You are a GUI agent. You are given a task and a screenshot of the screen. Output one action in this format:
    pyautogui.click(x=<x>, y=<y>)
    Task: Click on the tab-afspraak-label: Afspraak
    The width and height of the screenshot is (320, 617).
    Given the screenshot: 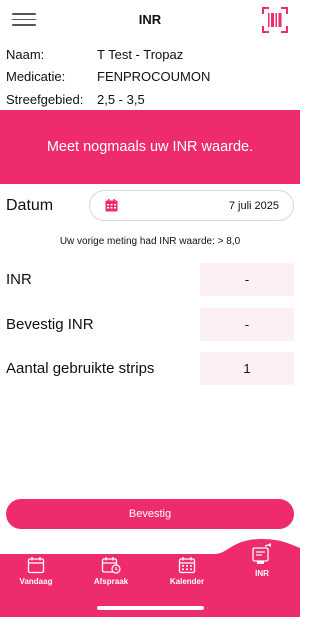 What is the action you would take?
    pyautogui.click(x=111, y=581)
    